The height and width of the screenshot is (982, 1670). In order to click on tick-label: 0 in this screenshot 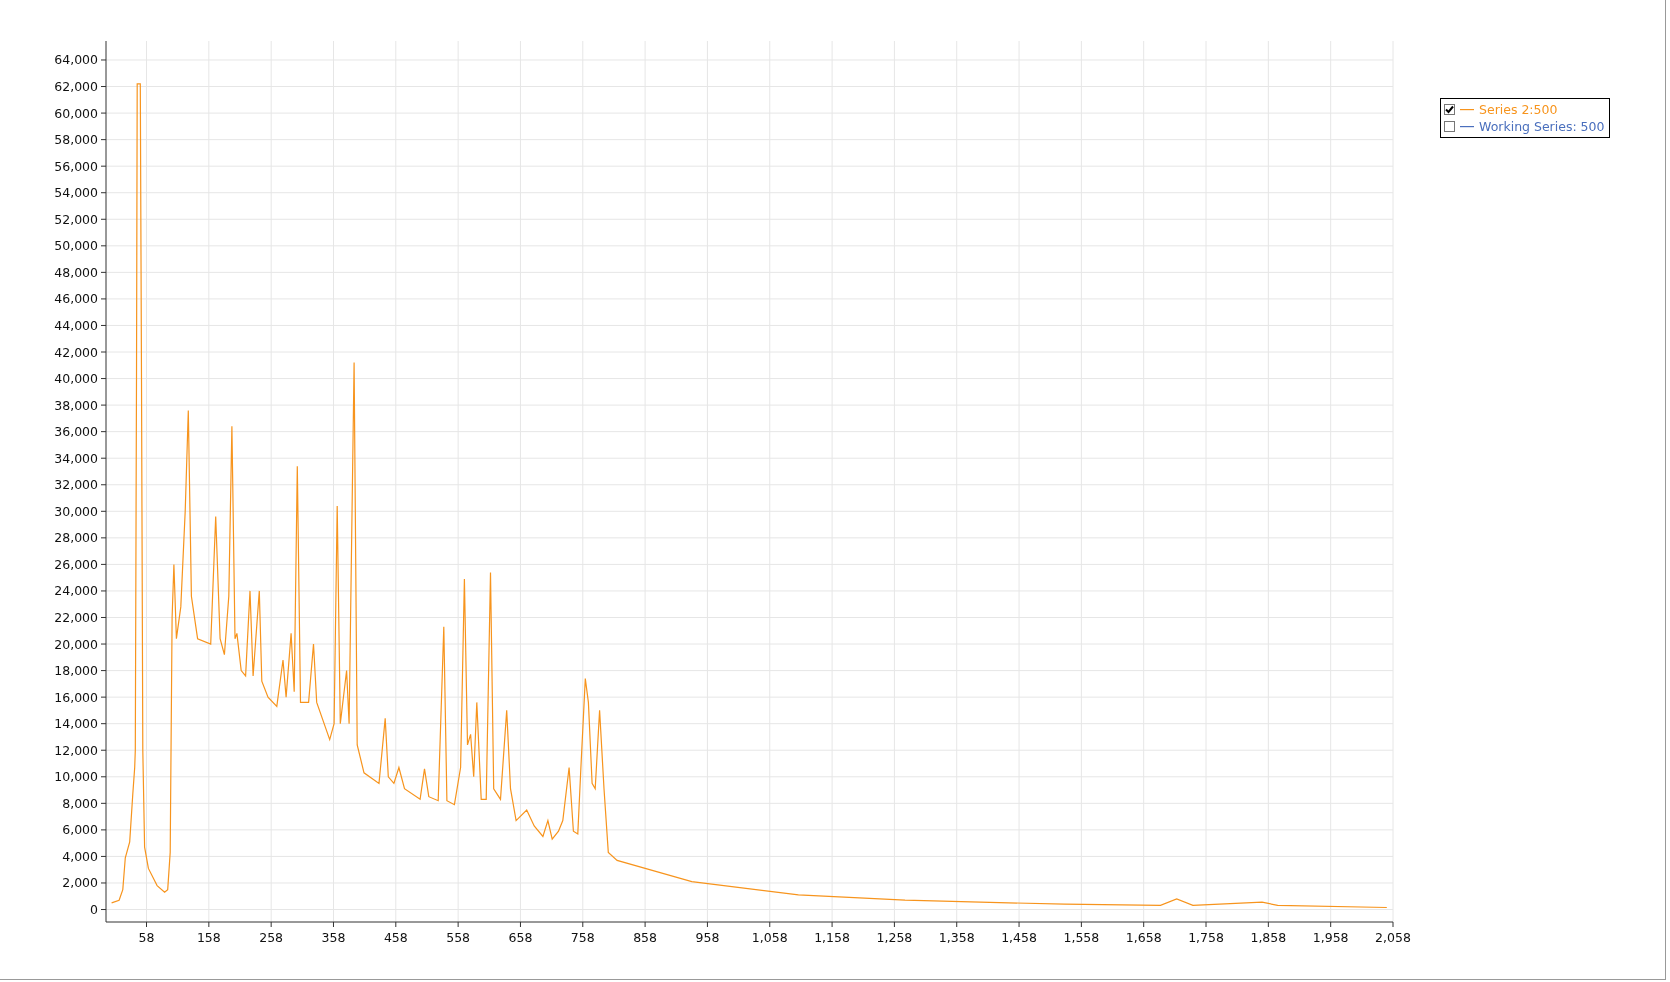, I will do `click(94, 909)`.